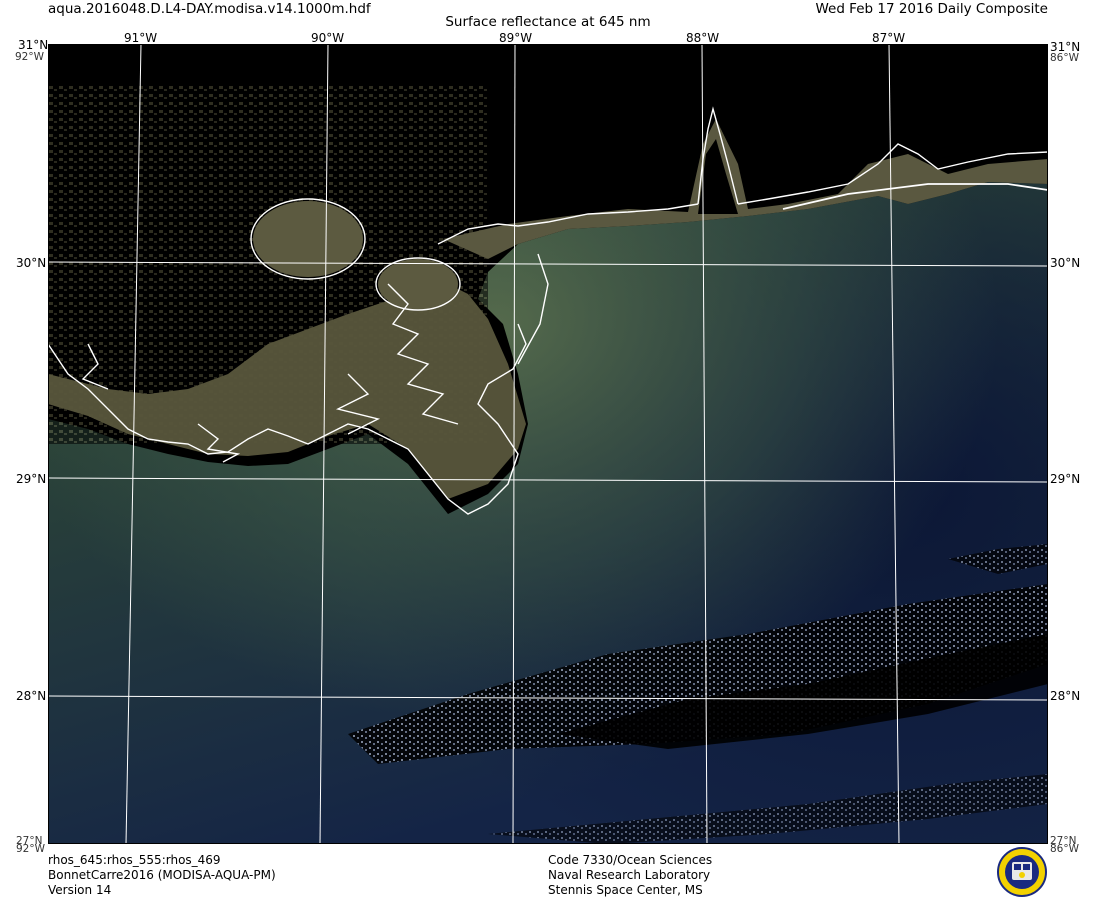  Describe the element at coordinates (703, 38) in the screenshot. I see `lon-label-88w: 88°W` at that location.